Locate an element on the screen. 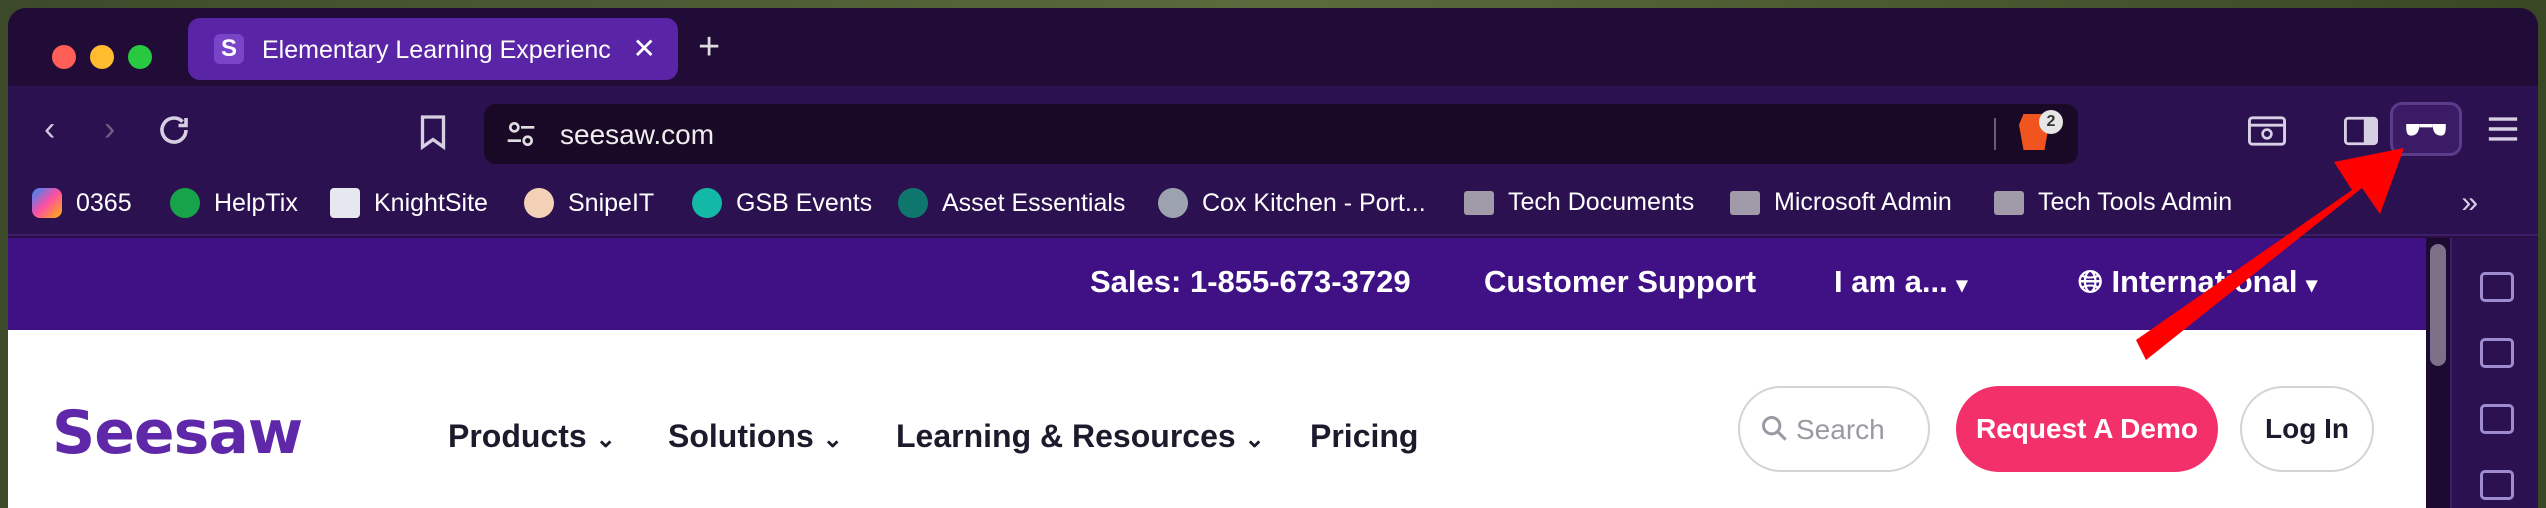  reload-icon is located at coordinates (174, 134).